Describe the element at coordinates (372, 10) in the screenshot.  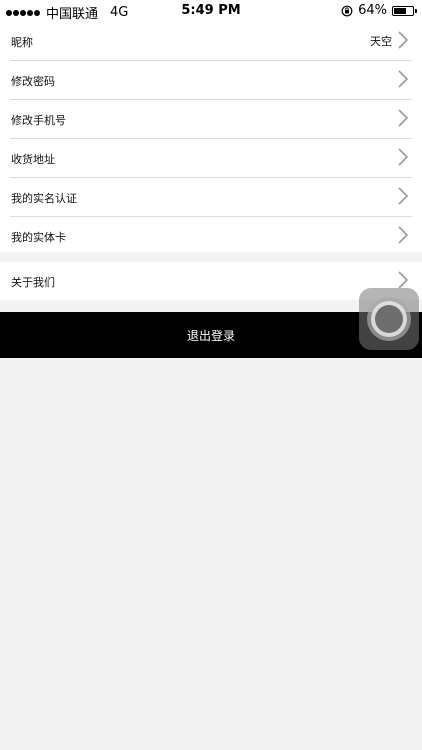
I see `battery-percent: 64%` at that location.